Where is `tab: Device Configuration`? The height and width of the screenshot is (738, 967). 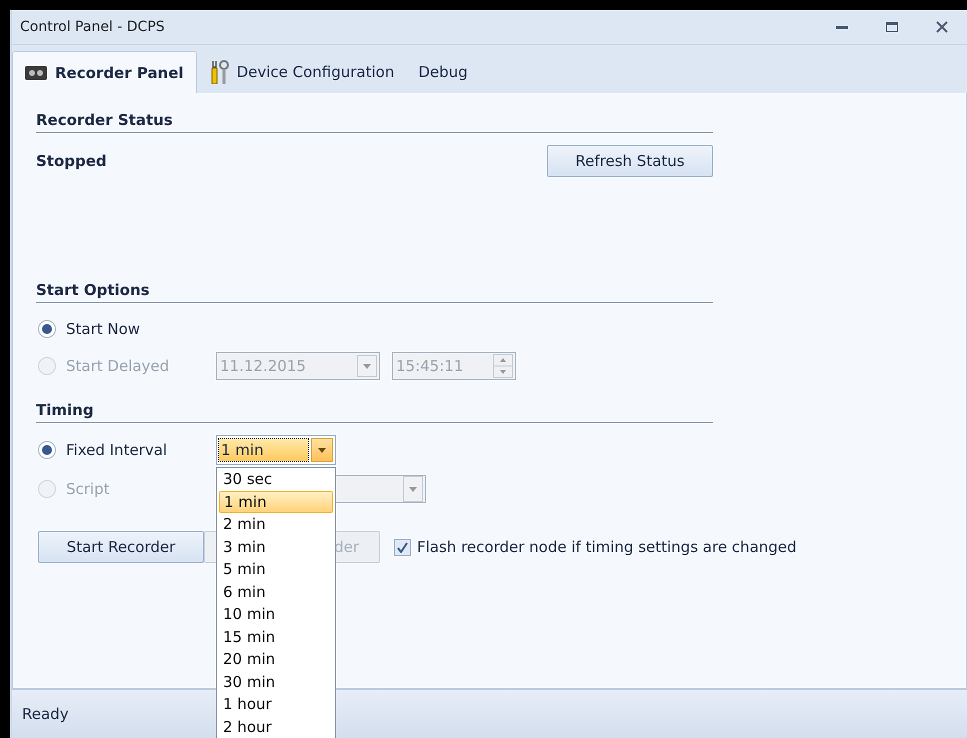 tab: Device Configuration is located at coordinates (301, 72).